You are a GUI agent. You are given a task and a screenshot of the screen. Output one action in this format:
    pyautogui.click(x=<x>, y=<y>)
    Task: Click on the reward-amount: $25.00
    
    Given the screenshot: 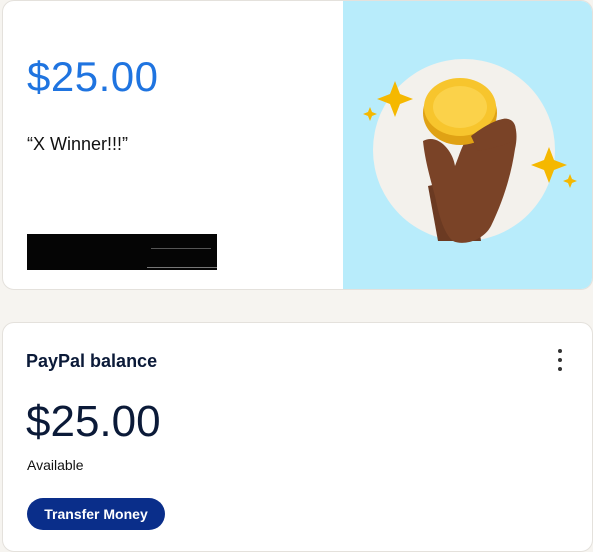 What is the action you would take?
    pyautogui.click(x=93, y=76)
    